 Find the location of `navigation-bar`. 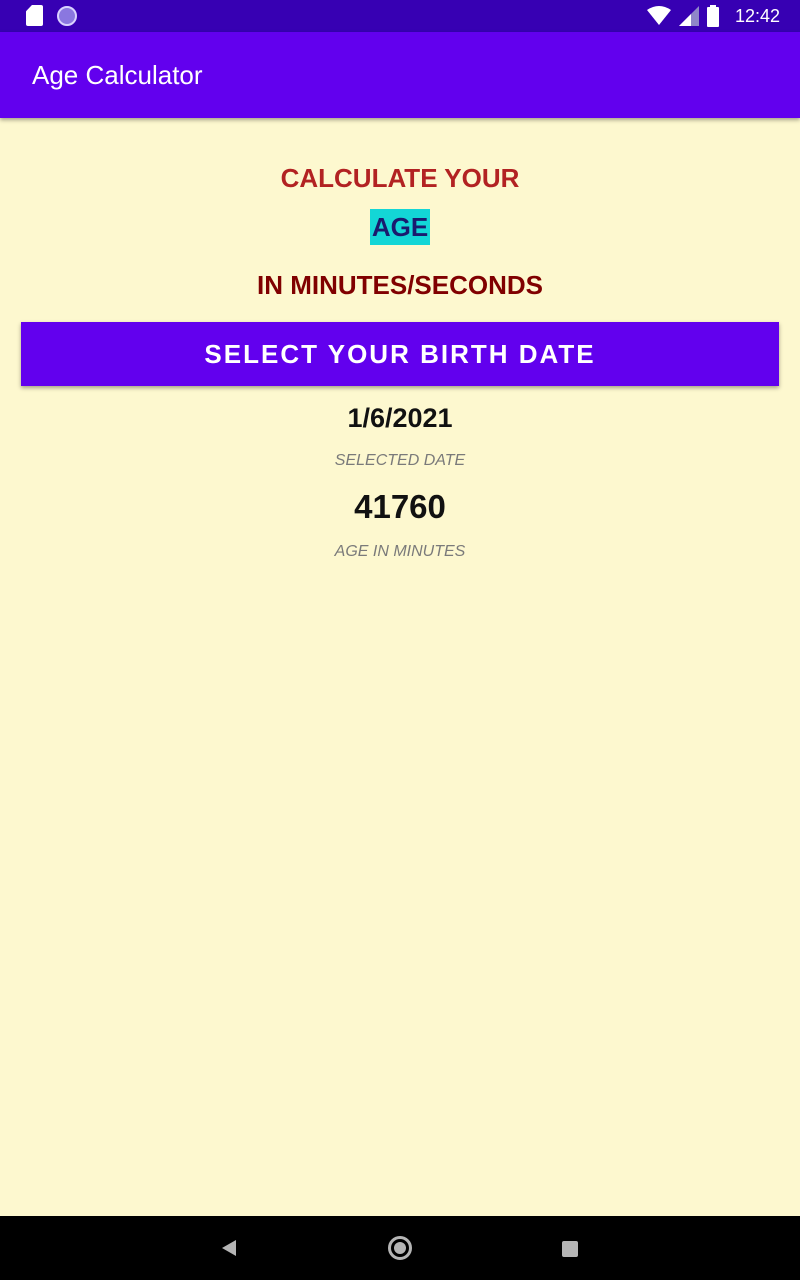

navigation-bar is located at coordinates (400, 1248).